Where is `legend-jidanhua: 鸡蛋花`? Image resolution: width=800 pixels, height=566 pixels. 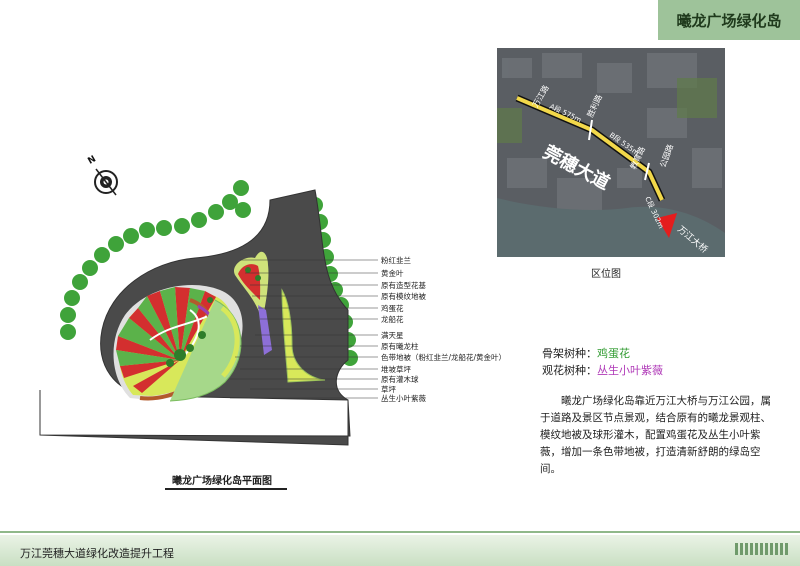 legend-jidanhua: 鸡蛋花 is located at coordinates (392, 308).